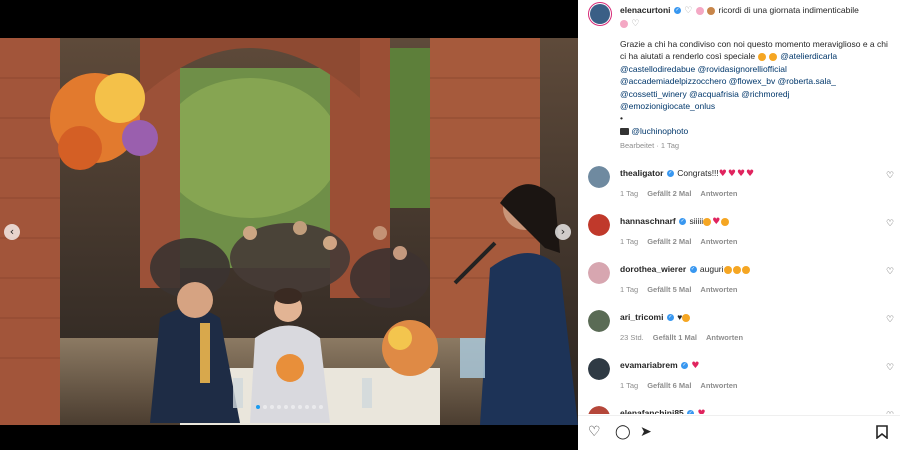 This screenshot has width=900, height=450. What do you see at coordinates (788, 10) in the screenshot?
I see `caption-first-line: ricordi di una giornata indimenticabile` at bounding box center [788, 10].